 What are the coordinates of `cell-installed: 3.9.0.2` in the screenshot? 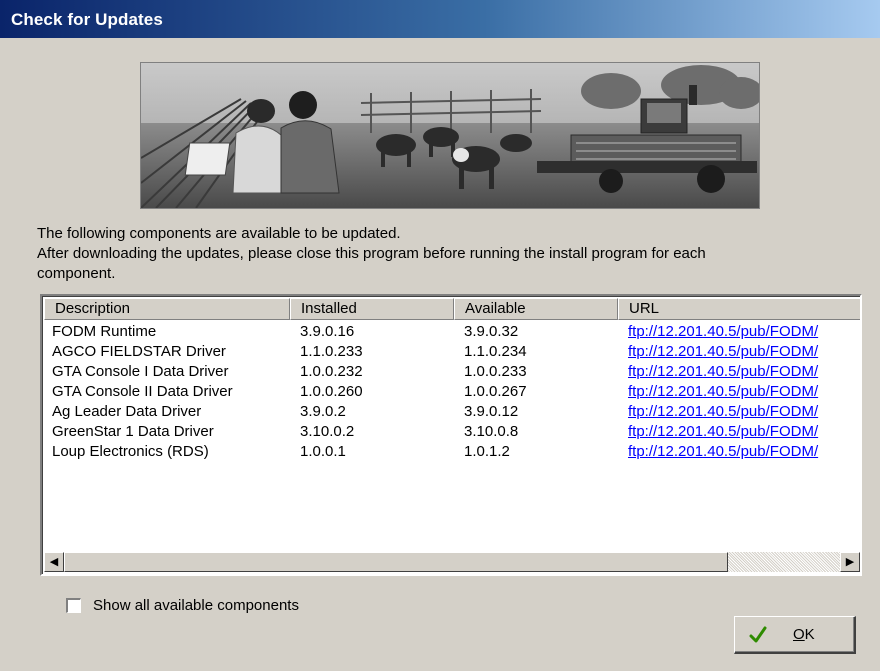 It's located at (323, 411).